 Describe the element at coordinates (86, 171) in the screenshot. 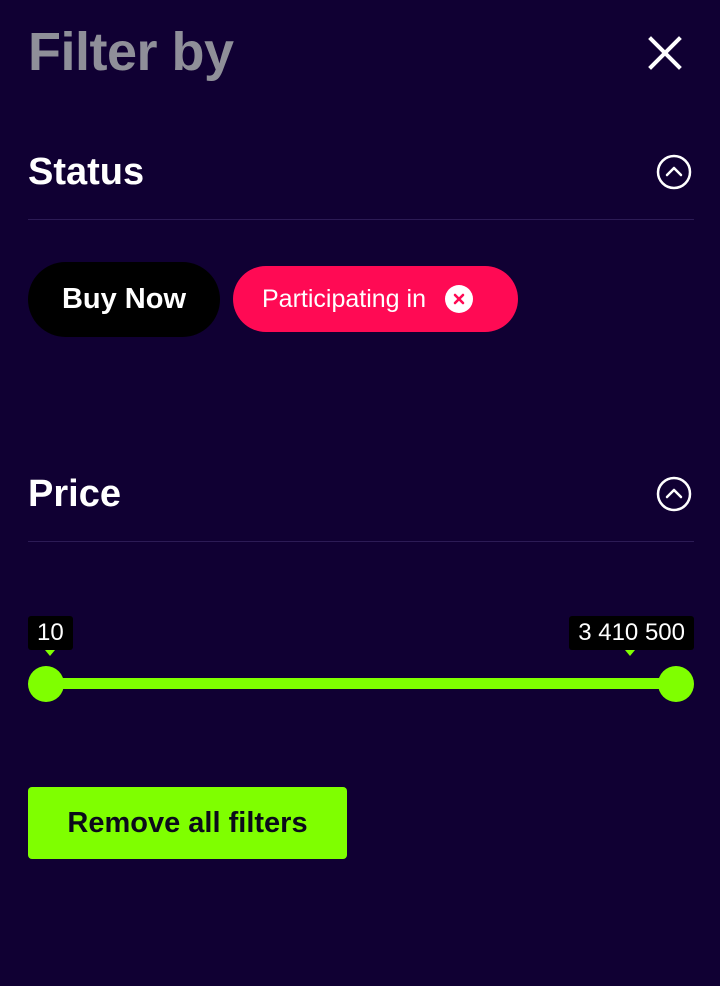

I see `status-section-title: Status` at that location.